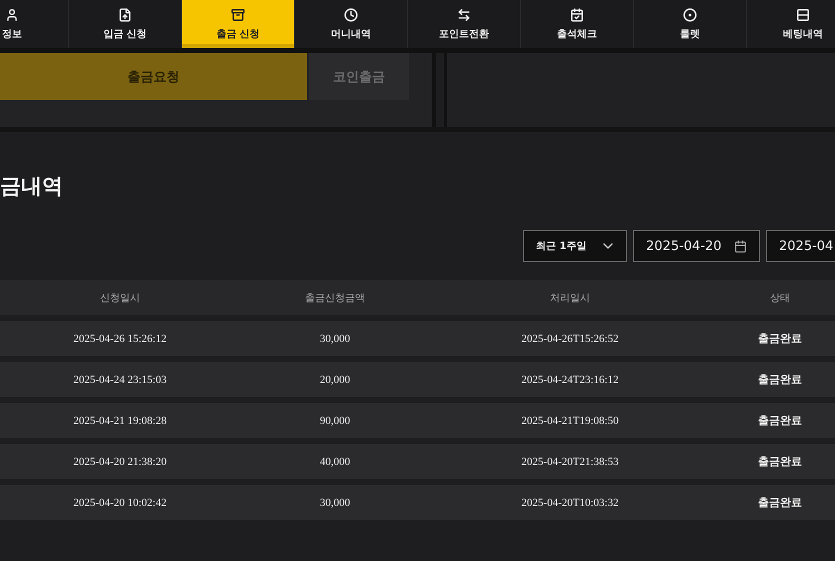 Image resolution: width=835 pixels, height=561 pixels. What do you see at coordinates (570, 420) in the screenshot?
I see `table-cell: 2025-04-21T19:08:50` at bounding box center [570, 420].